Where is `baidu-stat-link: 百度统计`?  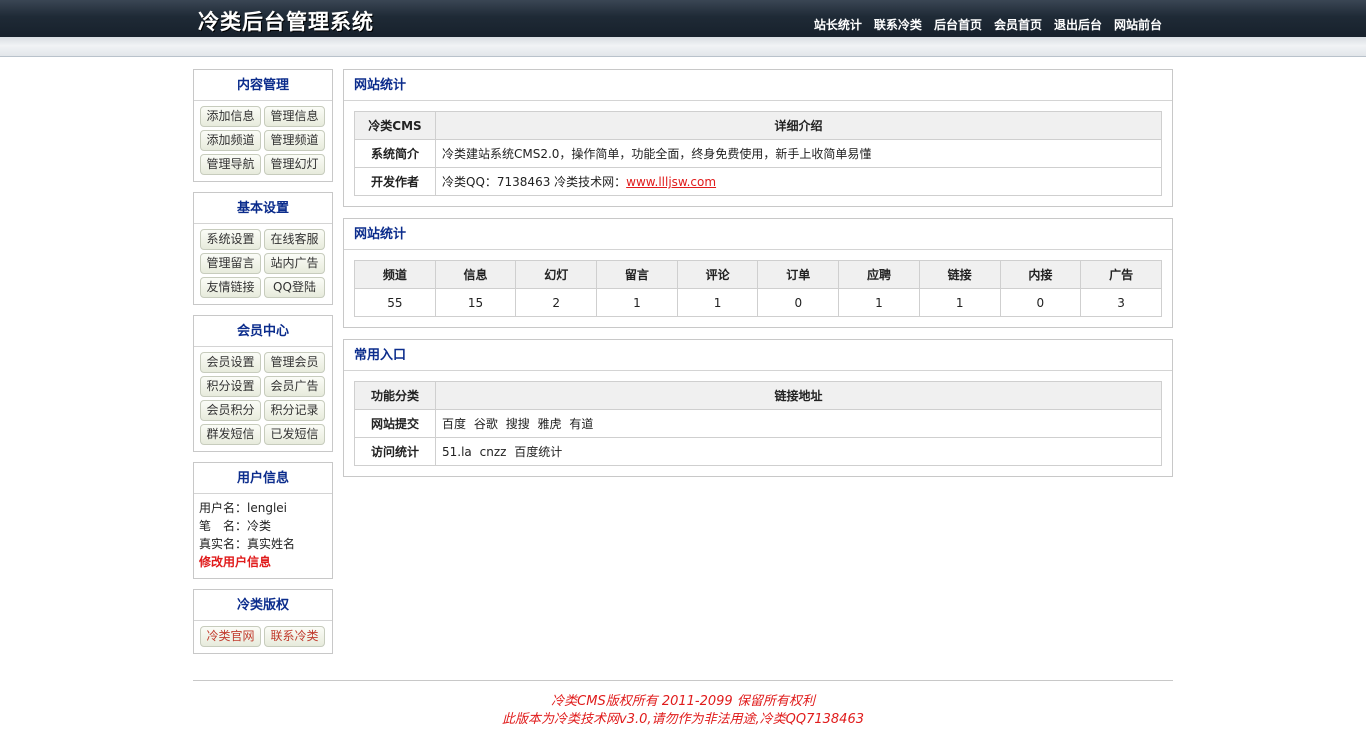 baidu-stat-link: 百度统计 is located at coordinates (538, 452).